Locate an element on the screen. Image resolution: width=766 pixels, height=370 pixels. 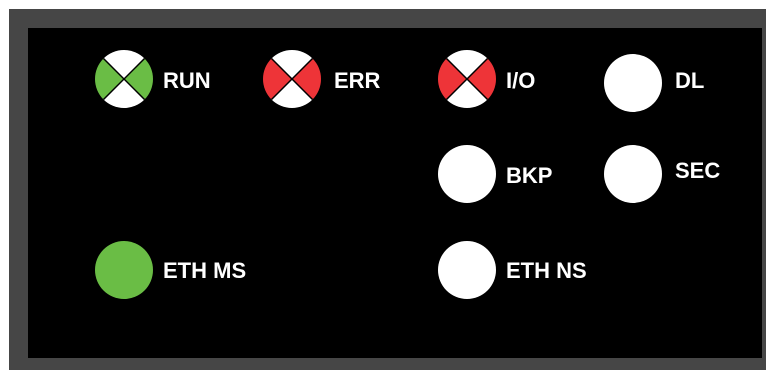
dl-led-icon is located at coordinates (633, 83).